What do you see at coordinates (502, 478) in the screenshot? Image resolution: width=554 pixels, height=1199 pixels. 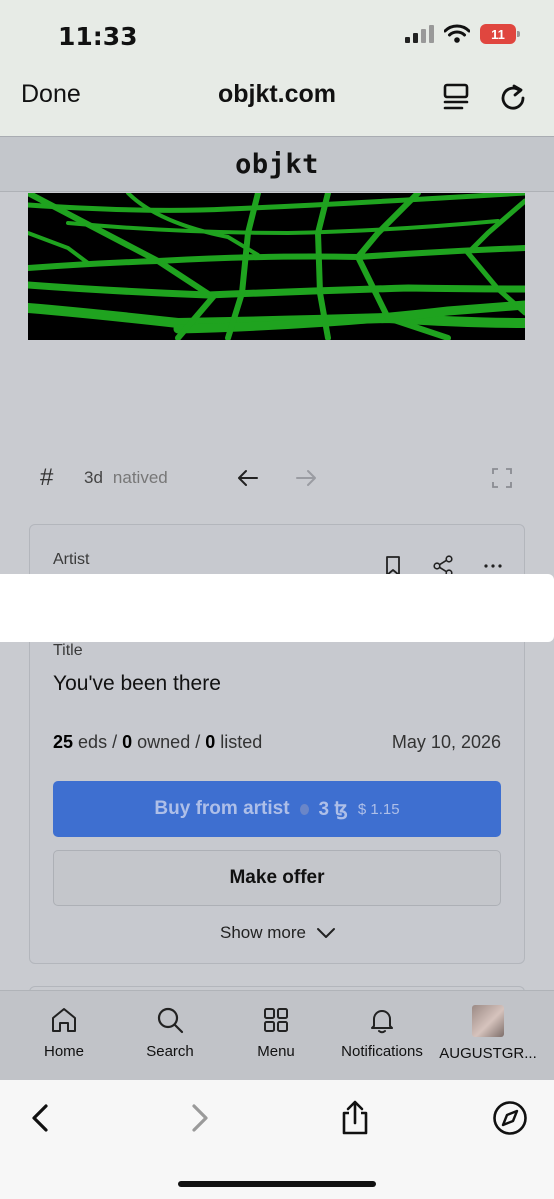 I see `fullscreen-icon` at bounding box center [502, 478].